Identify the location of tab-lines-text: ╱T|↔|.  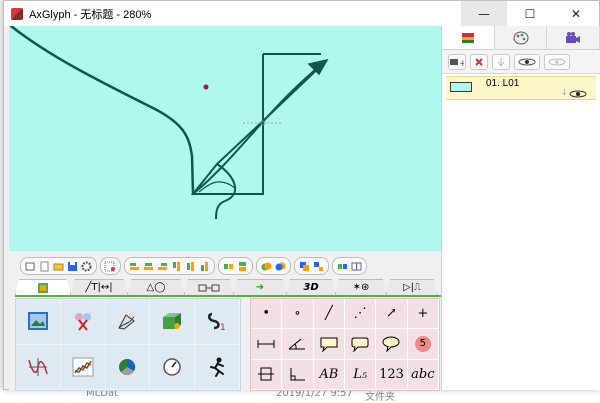
(99, 287).